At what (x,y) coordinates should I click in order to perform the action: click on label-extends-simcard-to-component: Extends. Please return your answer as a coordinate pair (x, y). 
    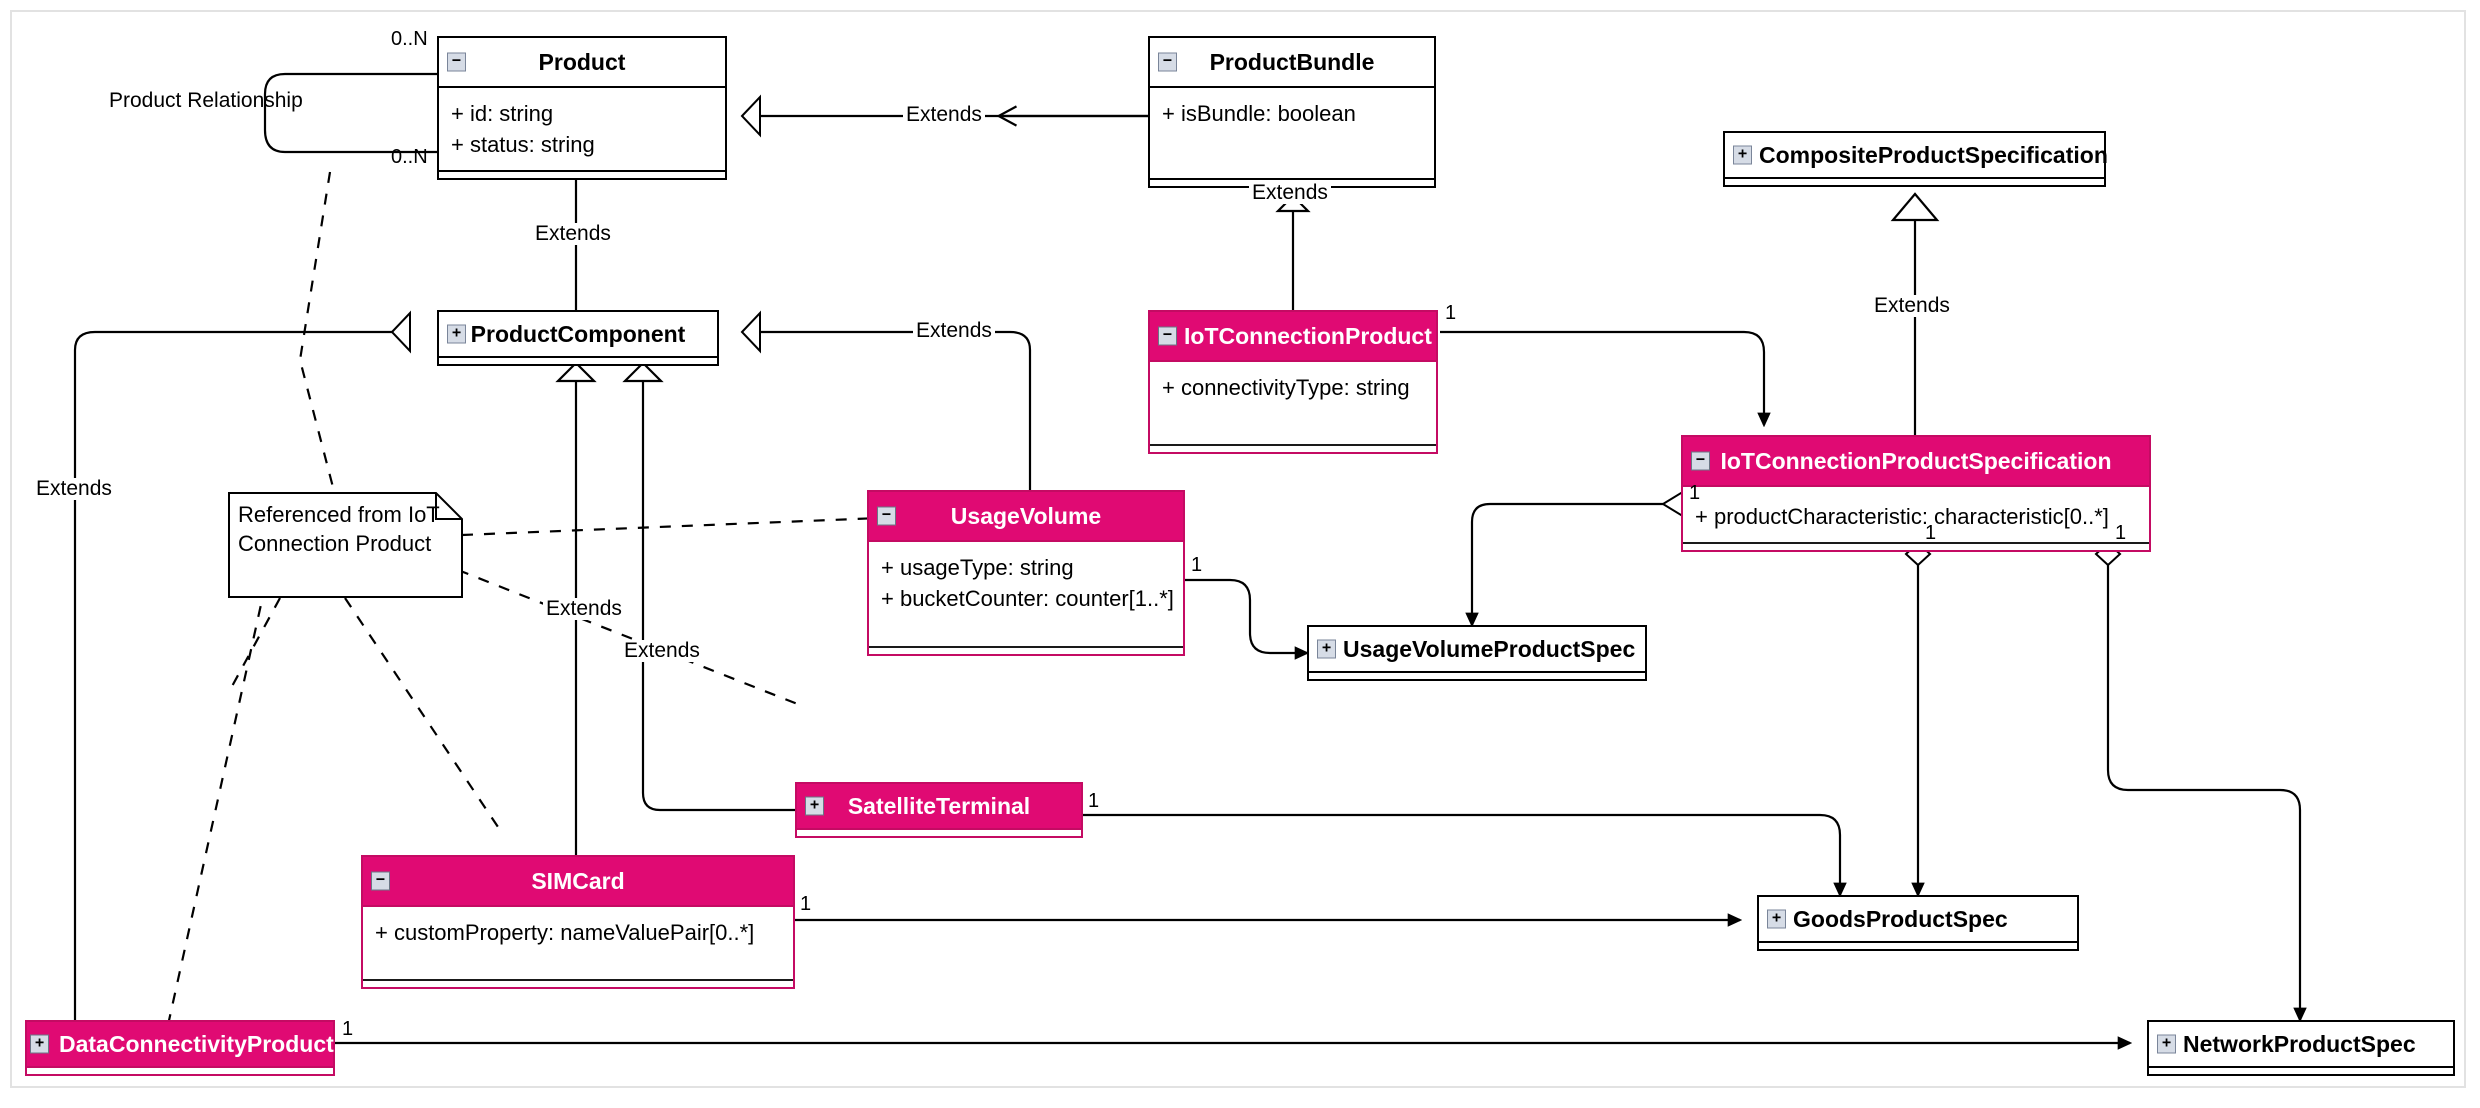
    Looking at the image, I should click on (584, 609).